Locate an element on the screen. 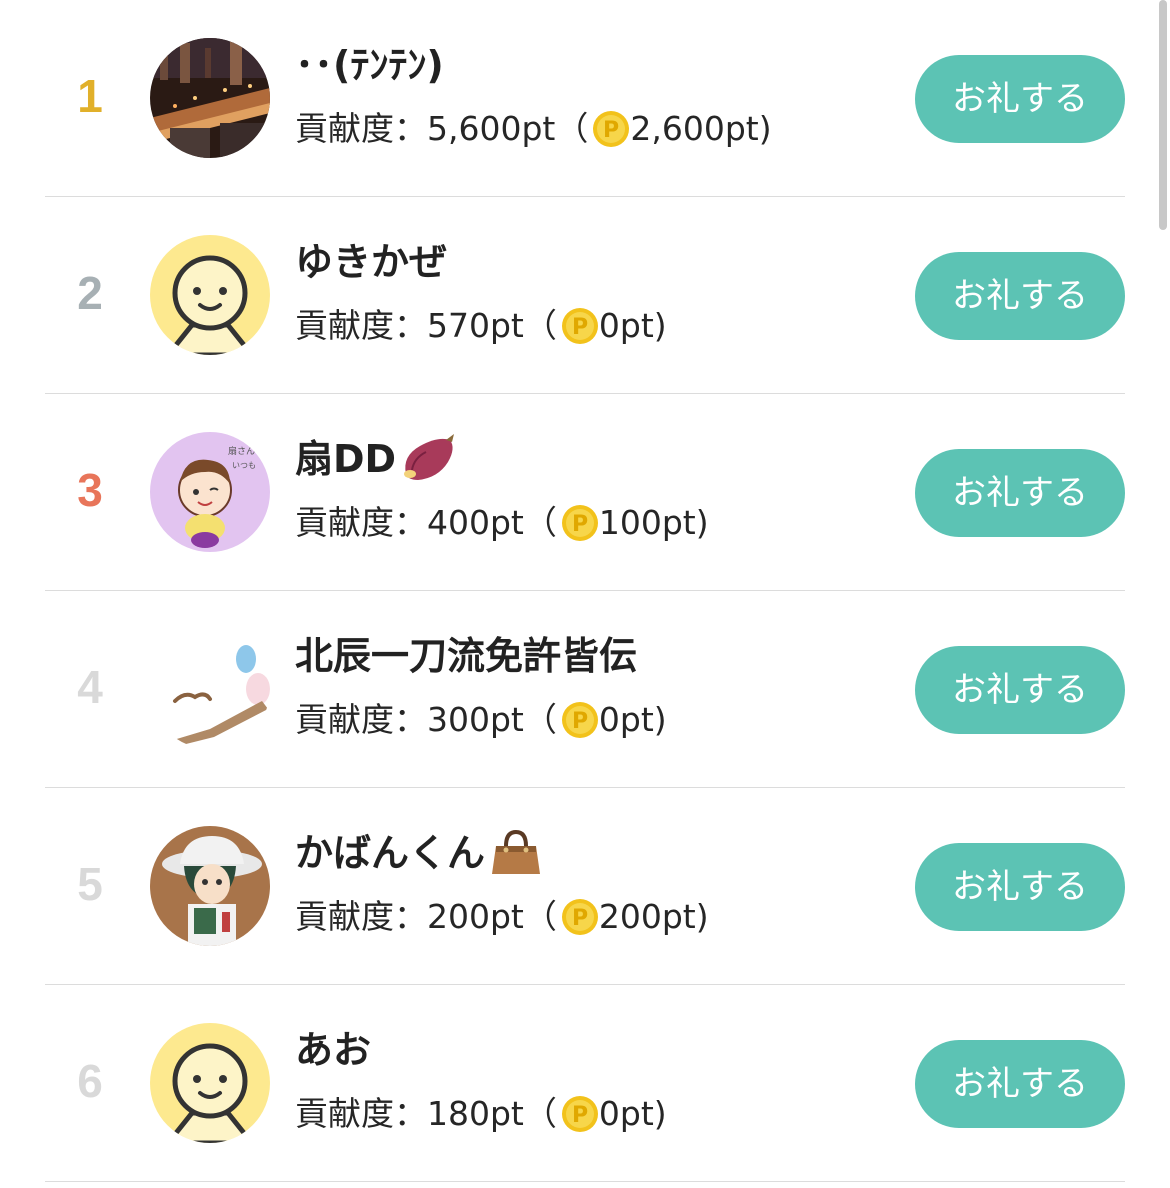  rank-number: 3 is located at coordinates (90, 490).